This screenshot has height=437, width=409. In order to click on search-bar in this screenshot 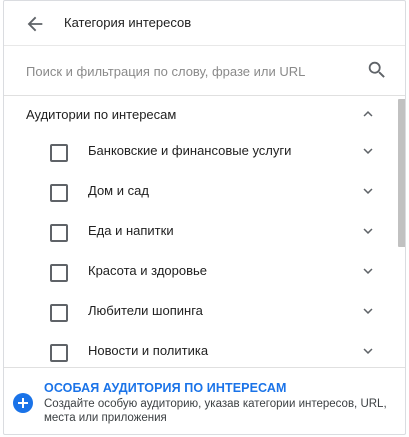, I will do `click(204, 71)`.